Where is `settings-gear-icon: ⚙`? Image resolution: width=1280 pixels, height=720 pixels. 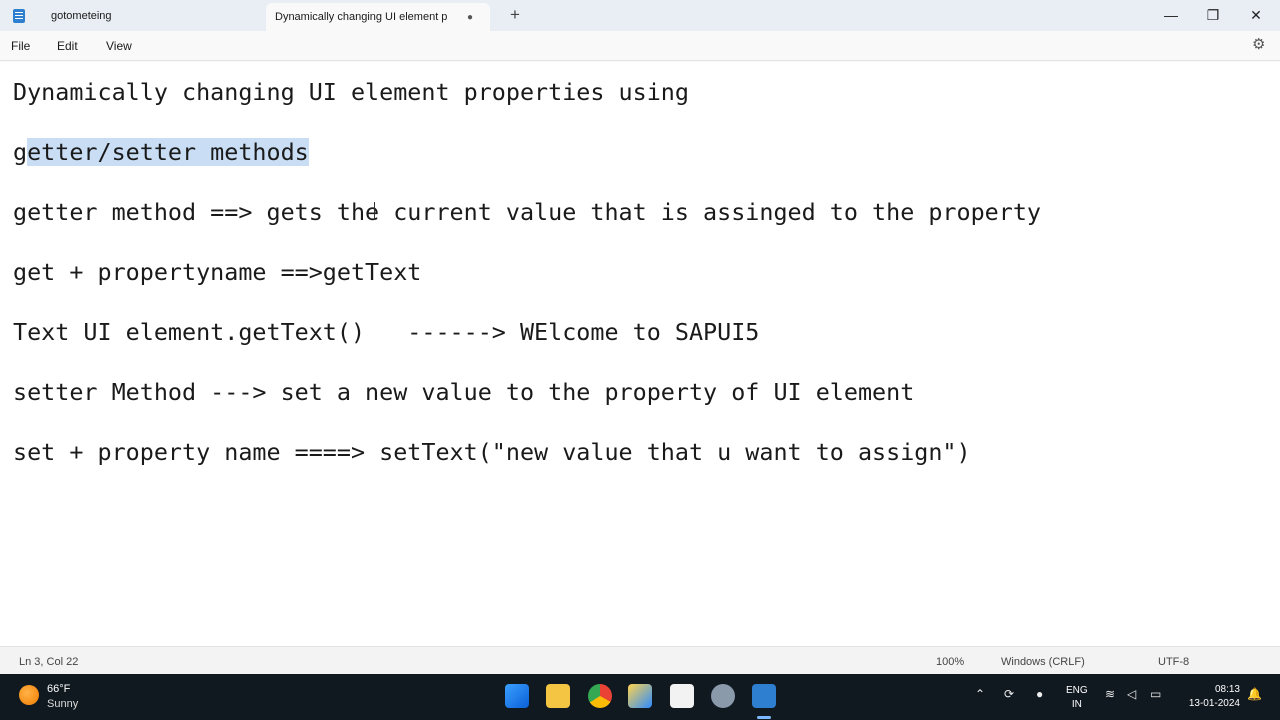 settings-gear-icon: ⚙ is located at coordinates (1260, 45).